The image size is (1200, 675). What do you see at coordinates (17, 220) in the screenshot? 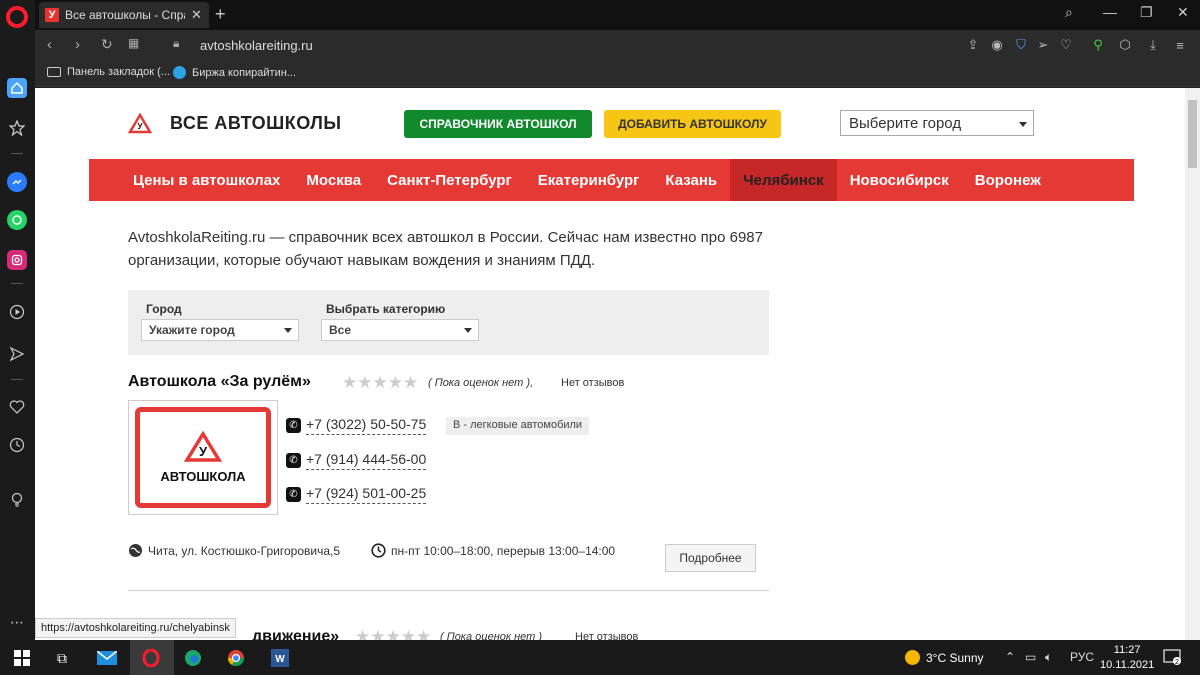
I see `whatsapp-icon` at bounding box center [17, 220].